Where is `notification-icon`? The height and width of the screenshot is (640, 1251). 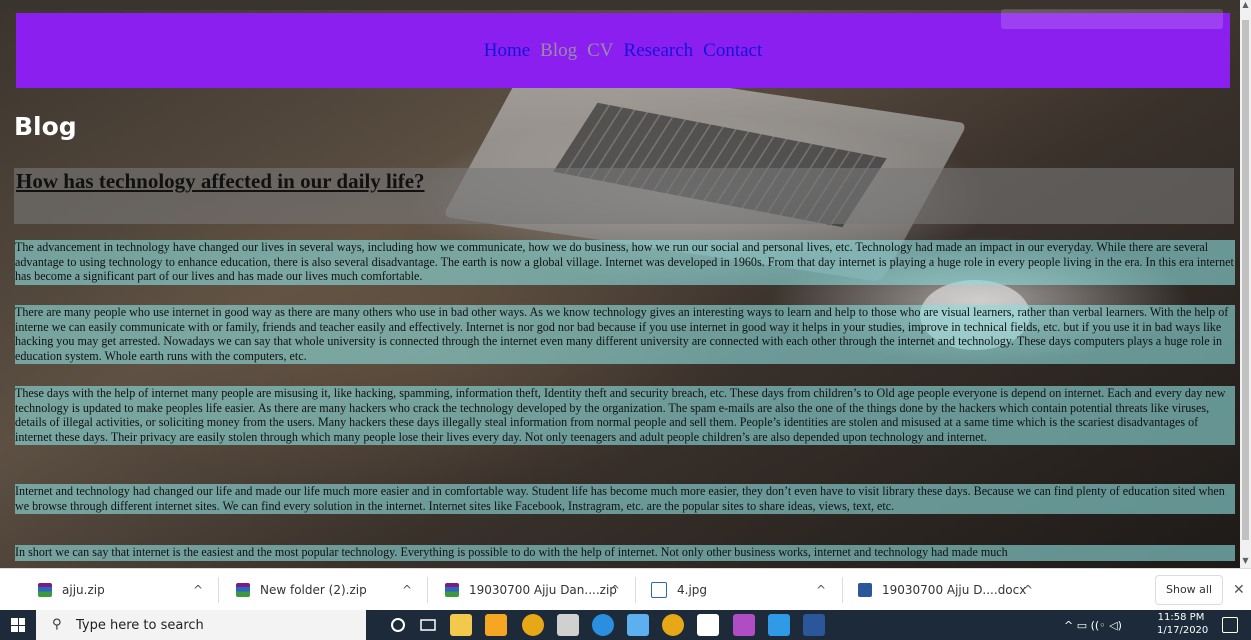
notification-icon is located at coordinates (1230, 625).